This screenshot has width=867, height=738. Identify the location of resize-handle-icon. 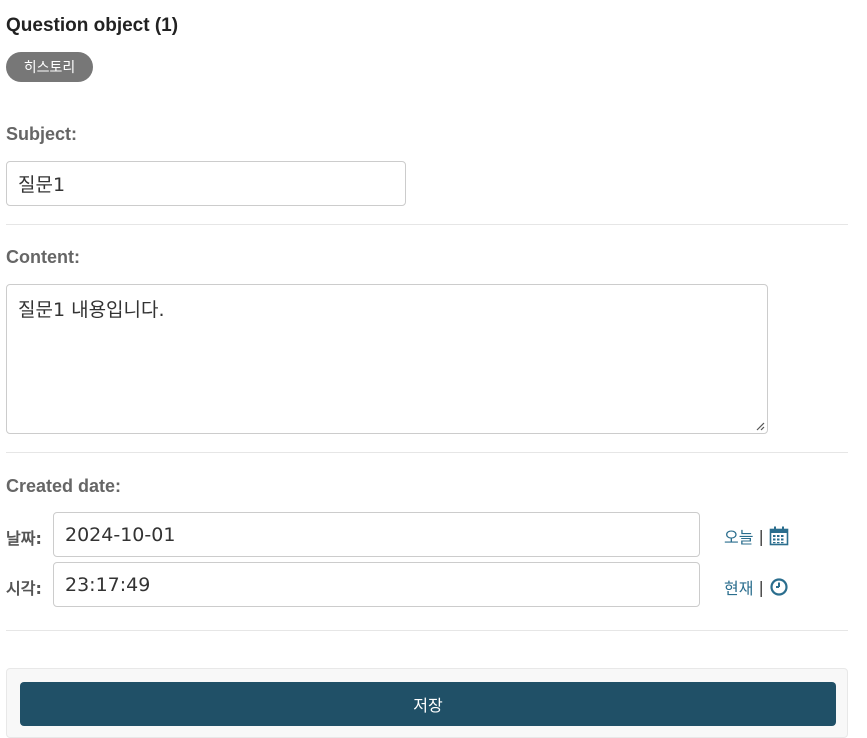
(760, 426).